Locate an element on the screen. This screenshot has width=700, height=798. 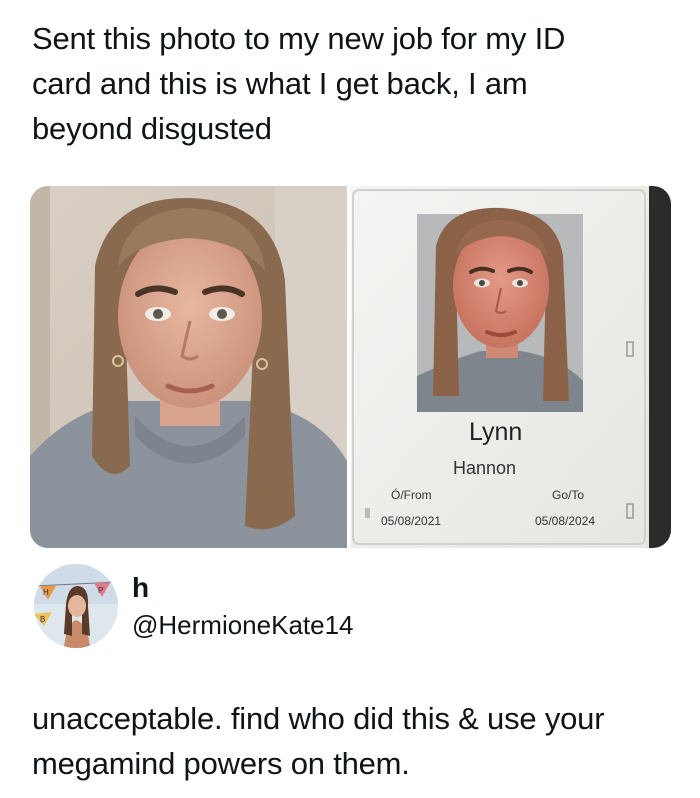
id-to-date: 05/08/2024 is located at coordinates (565, 521).